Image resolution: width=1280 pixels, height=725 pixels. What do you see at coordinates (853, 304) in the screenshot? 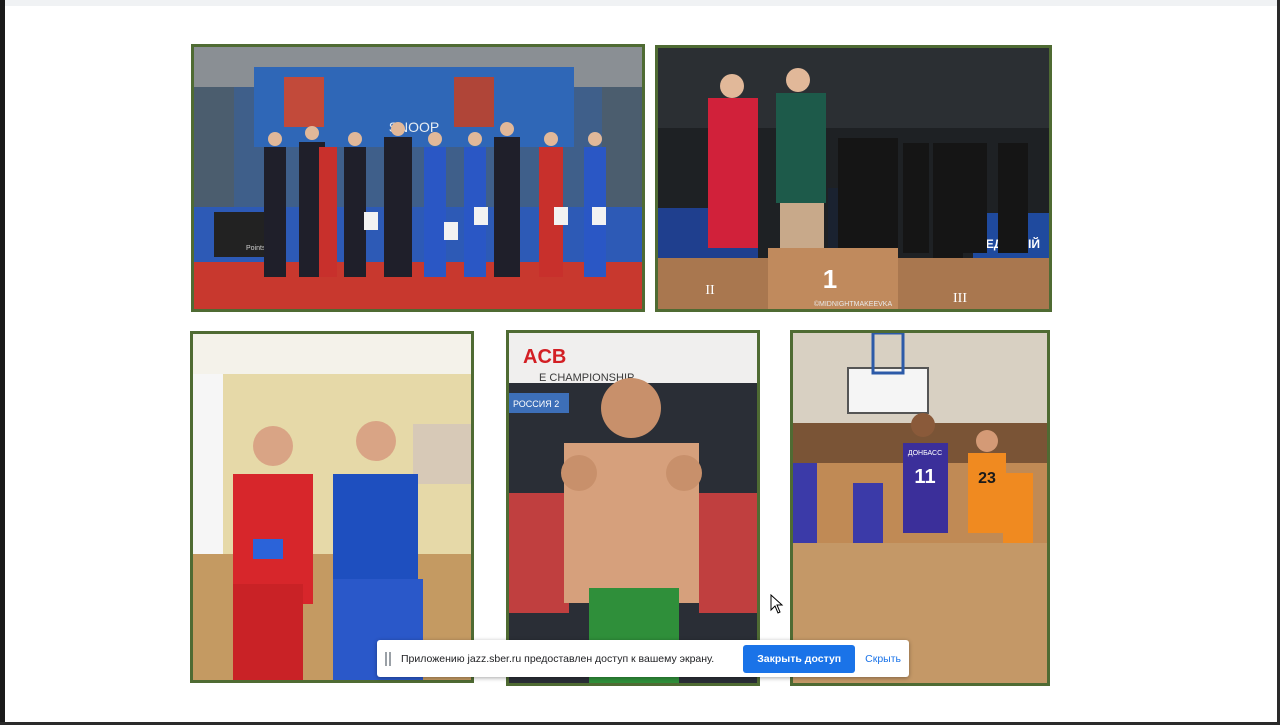
I see `photo-watermark: ©MIDNIGHTMAKEEVKA` at bounding box center [853, 304].